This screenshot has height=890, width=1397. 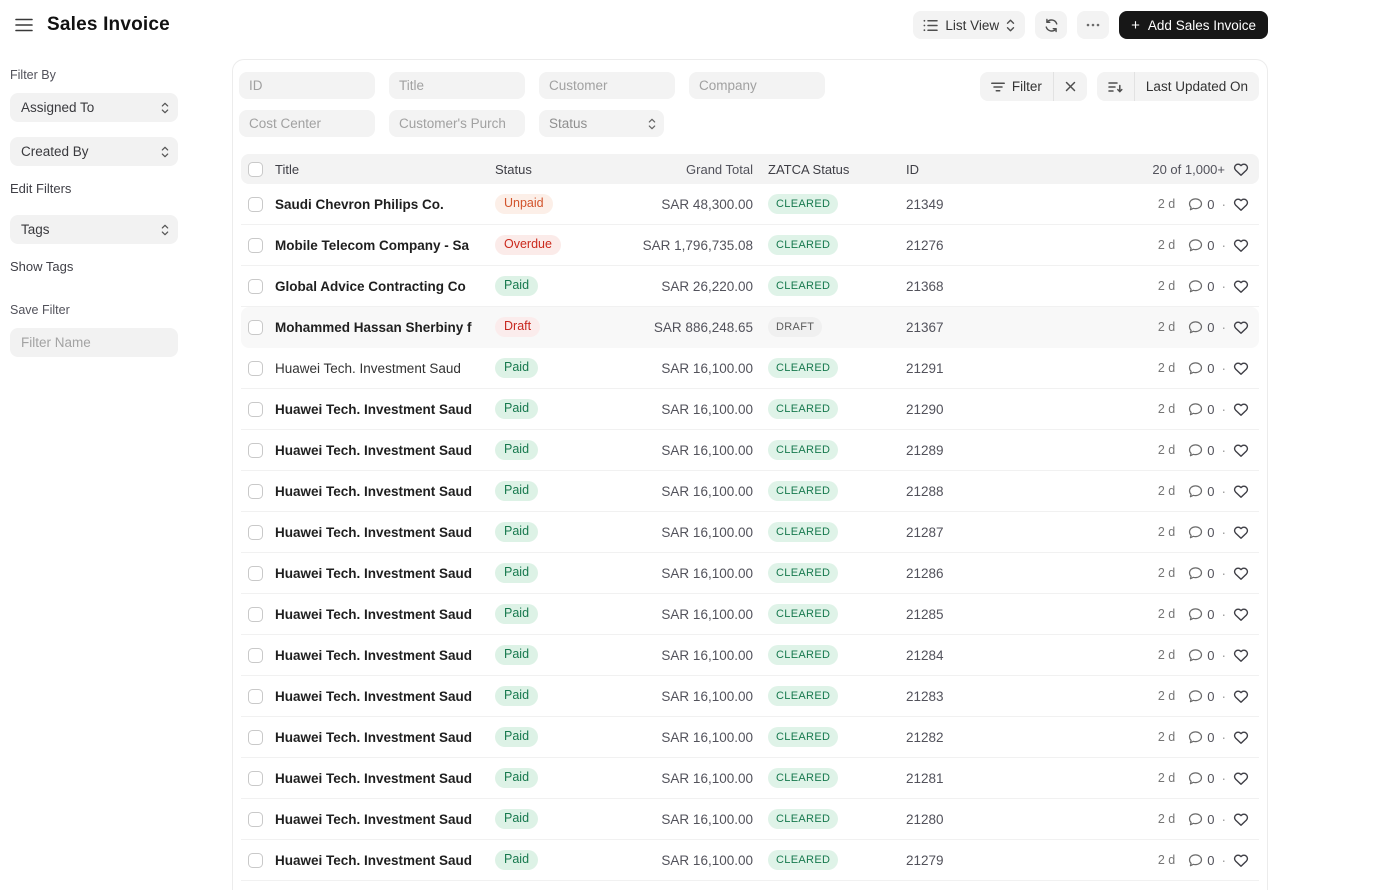 What do you see at coordinates (1115, 86) in the screenshot?
I see `sort-direction-button` at bounding box center [1115, 86].